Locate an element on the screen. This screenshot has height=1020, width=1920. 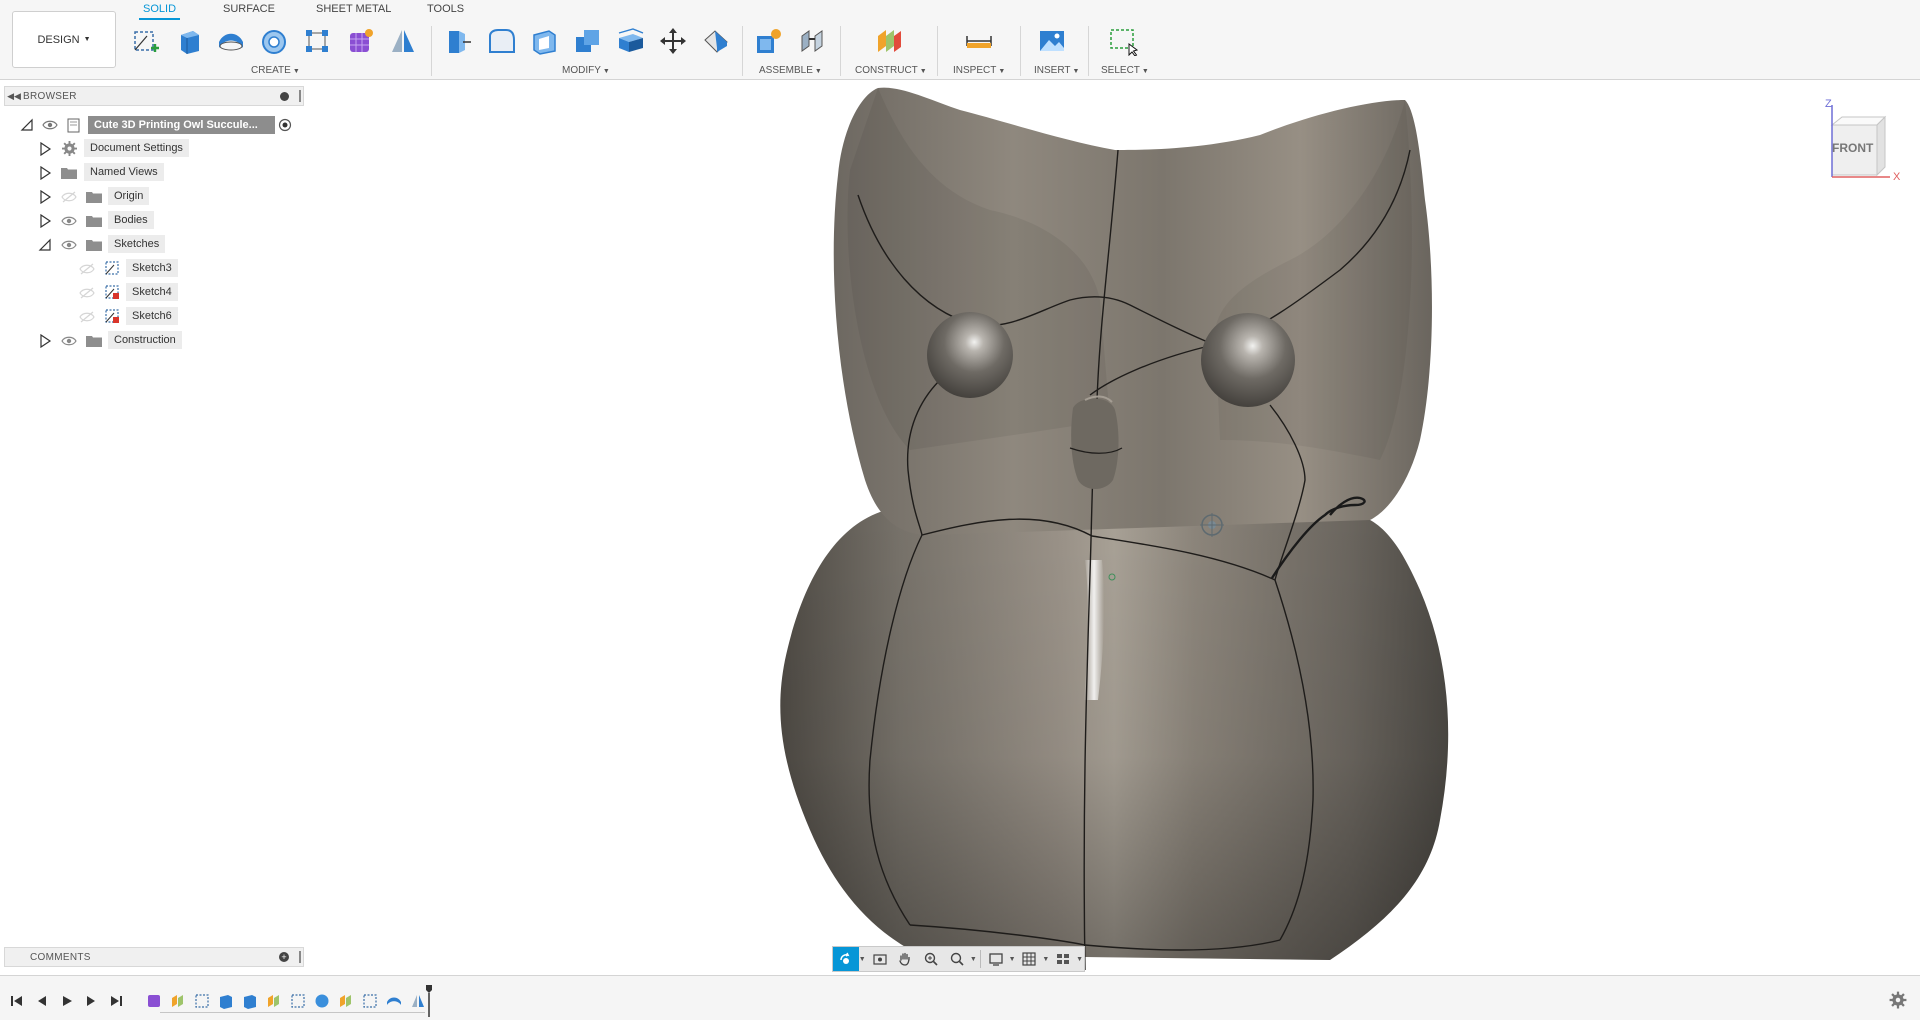
browser-item-label: Sketch4 is located at coordinates (152, 292).